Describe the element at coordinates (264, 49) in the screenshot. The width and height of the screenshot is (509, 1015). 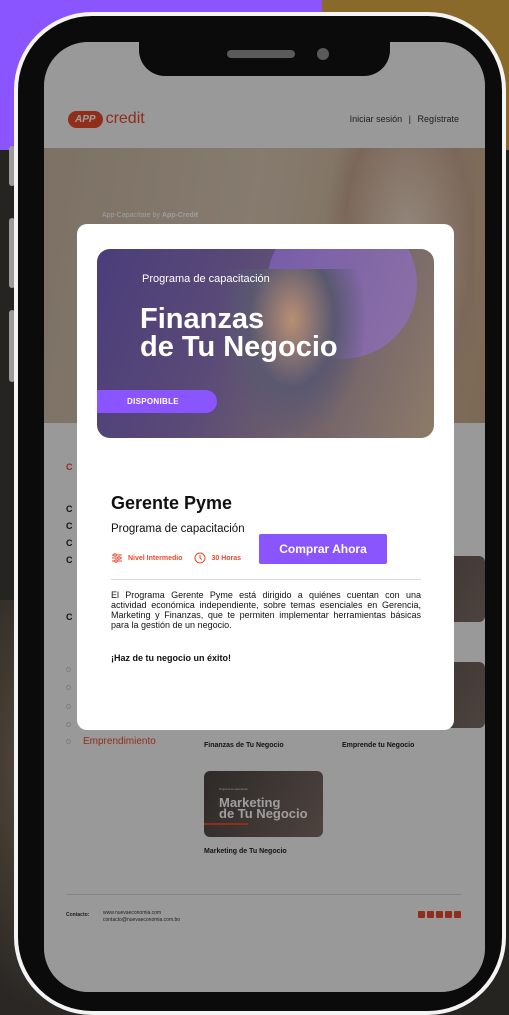
I see `phone-notch` at that location.